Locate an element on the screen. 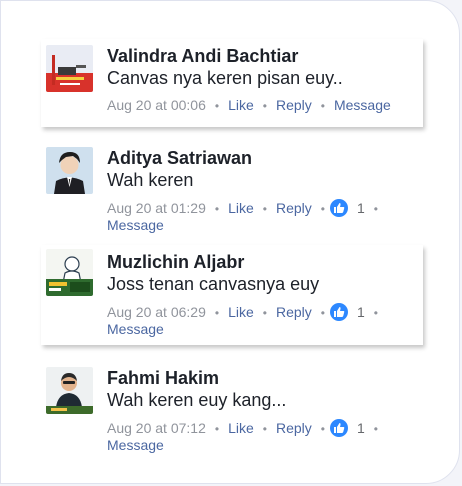  comment-text: Joss tenan canvasnya euy is located at coordinates (213, 284).